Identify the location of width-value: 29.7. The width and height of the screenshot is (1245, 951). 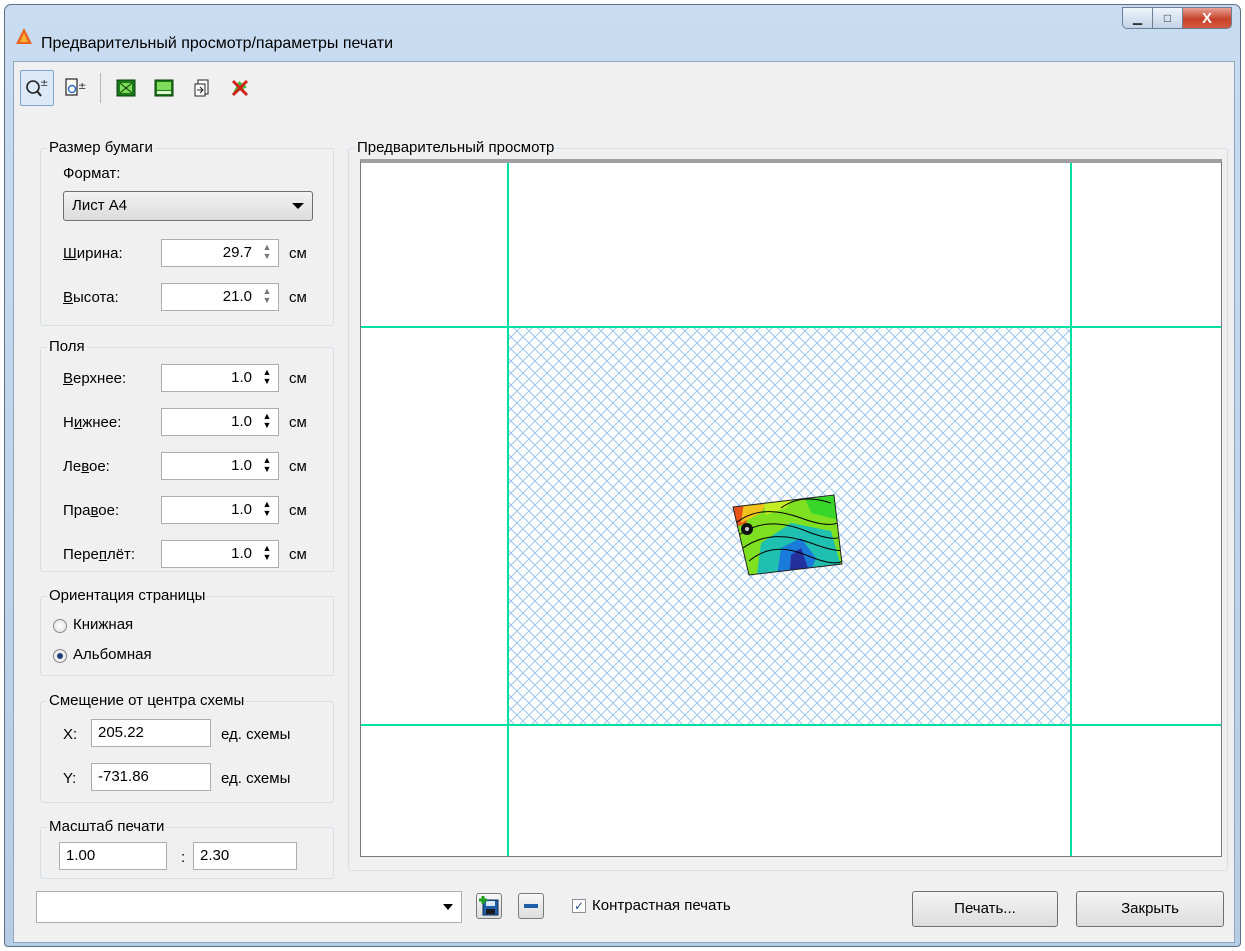
(237, 252).